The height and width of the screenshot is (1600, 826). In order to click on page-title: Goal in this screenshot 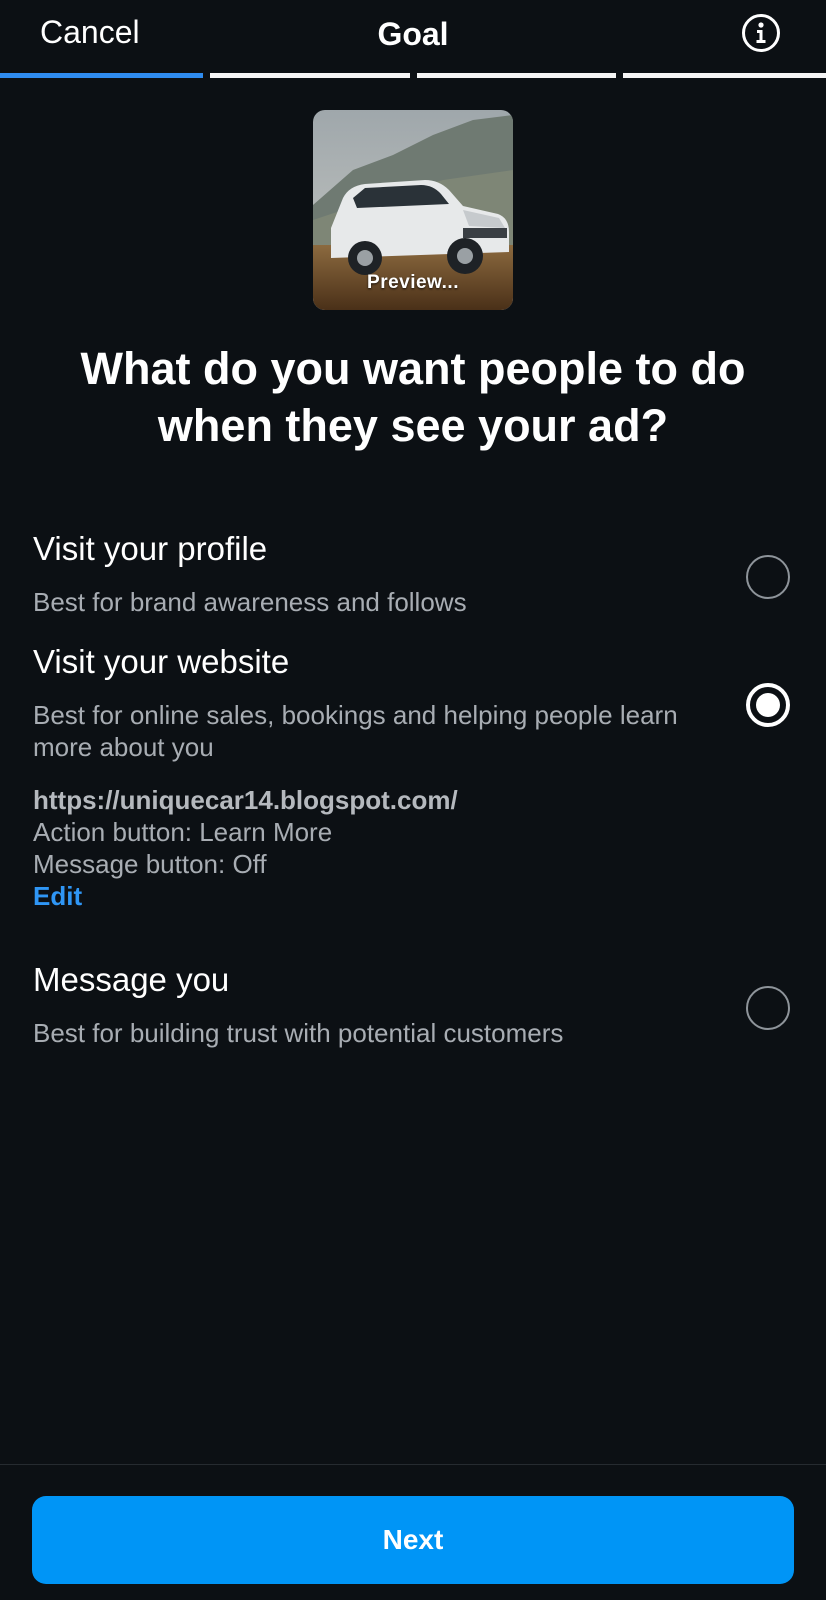, I will do `click(413, 34)`.